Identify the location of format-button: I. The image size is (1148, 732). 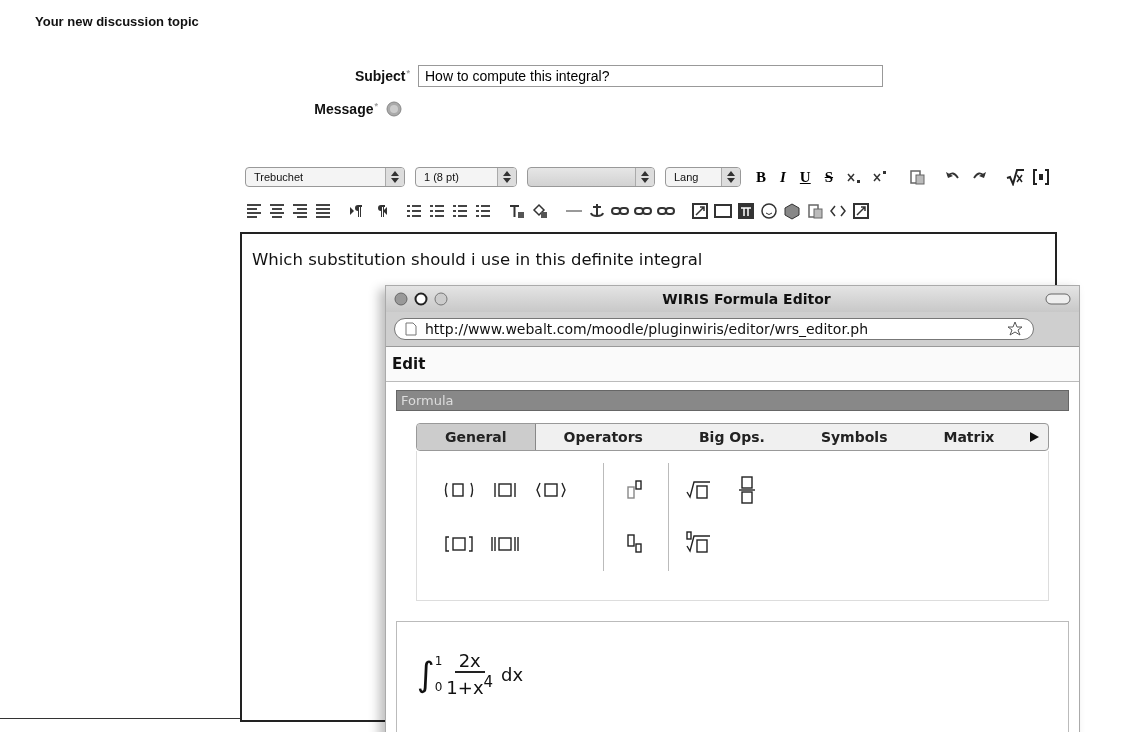
(783, 177).